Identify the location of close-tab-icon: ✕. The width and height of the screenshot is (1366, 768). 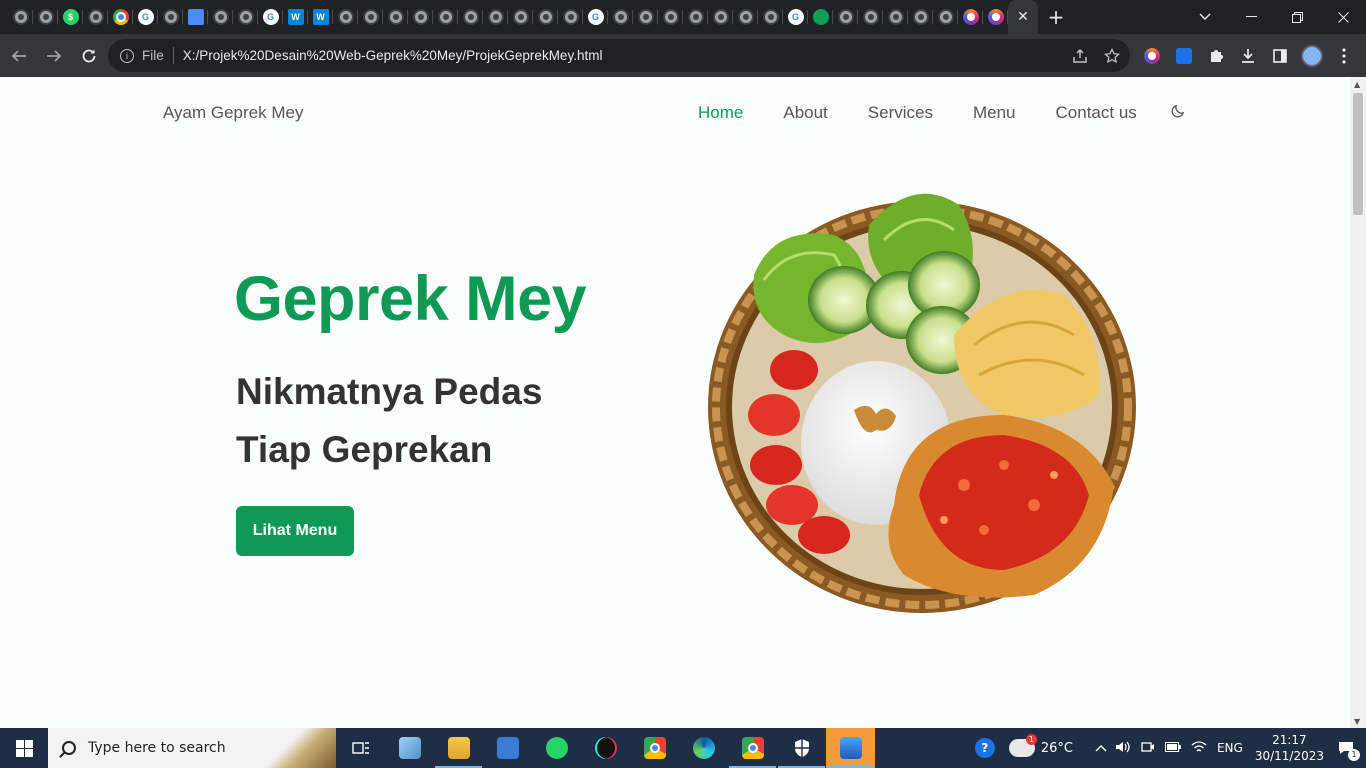
(1023, 17).